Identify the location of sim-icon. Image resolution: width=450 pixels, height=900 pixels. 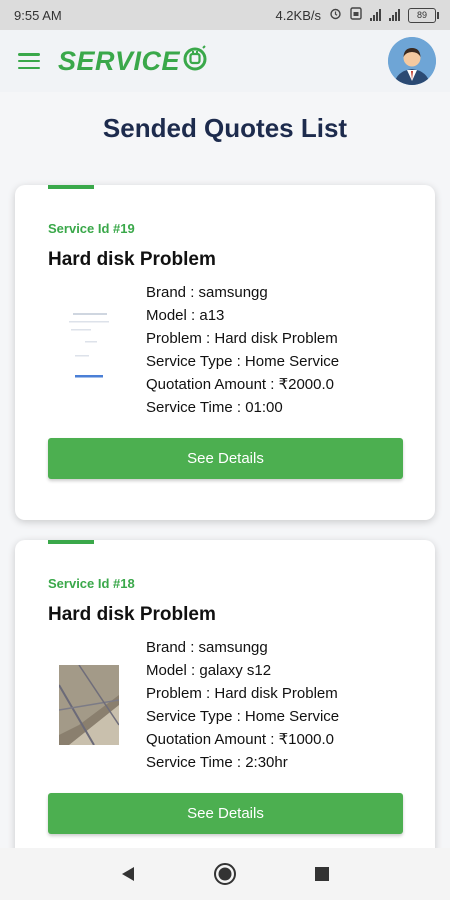
(356, 15).